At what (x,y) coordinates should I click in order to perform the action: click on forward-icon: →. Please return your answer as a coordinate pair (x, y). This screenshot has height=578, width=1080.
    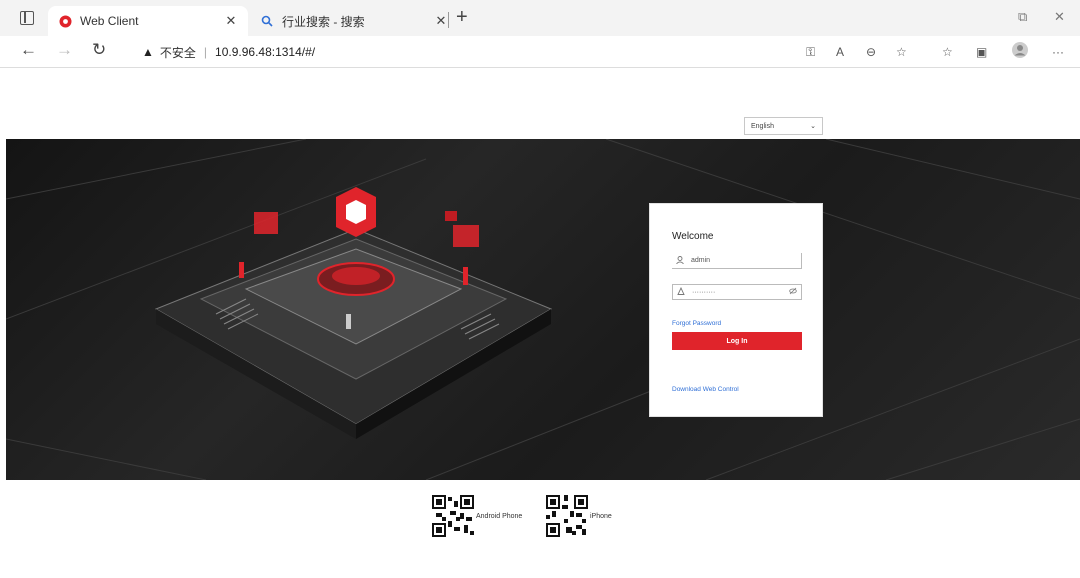
    Looking at the image, I should click on (64, 50).